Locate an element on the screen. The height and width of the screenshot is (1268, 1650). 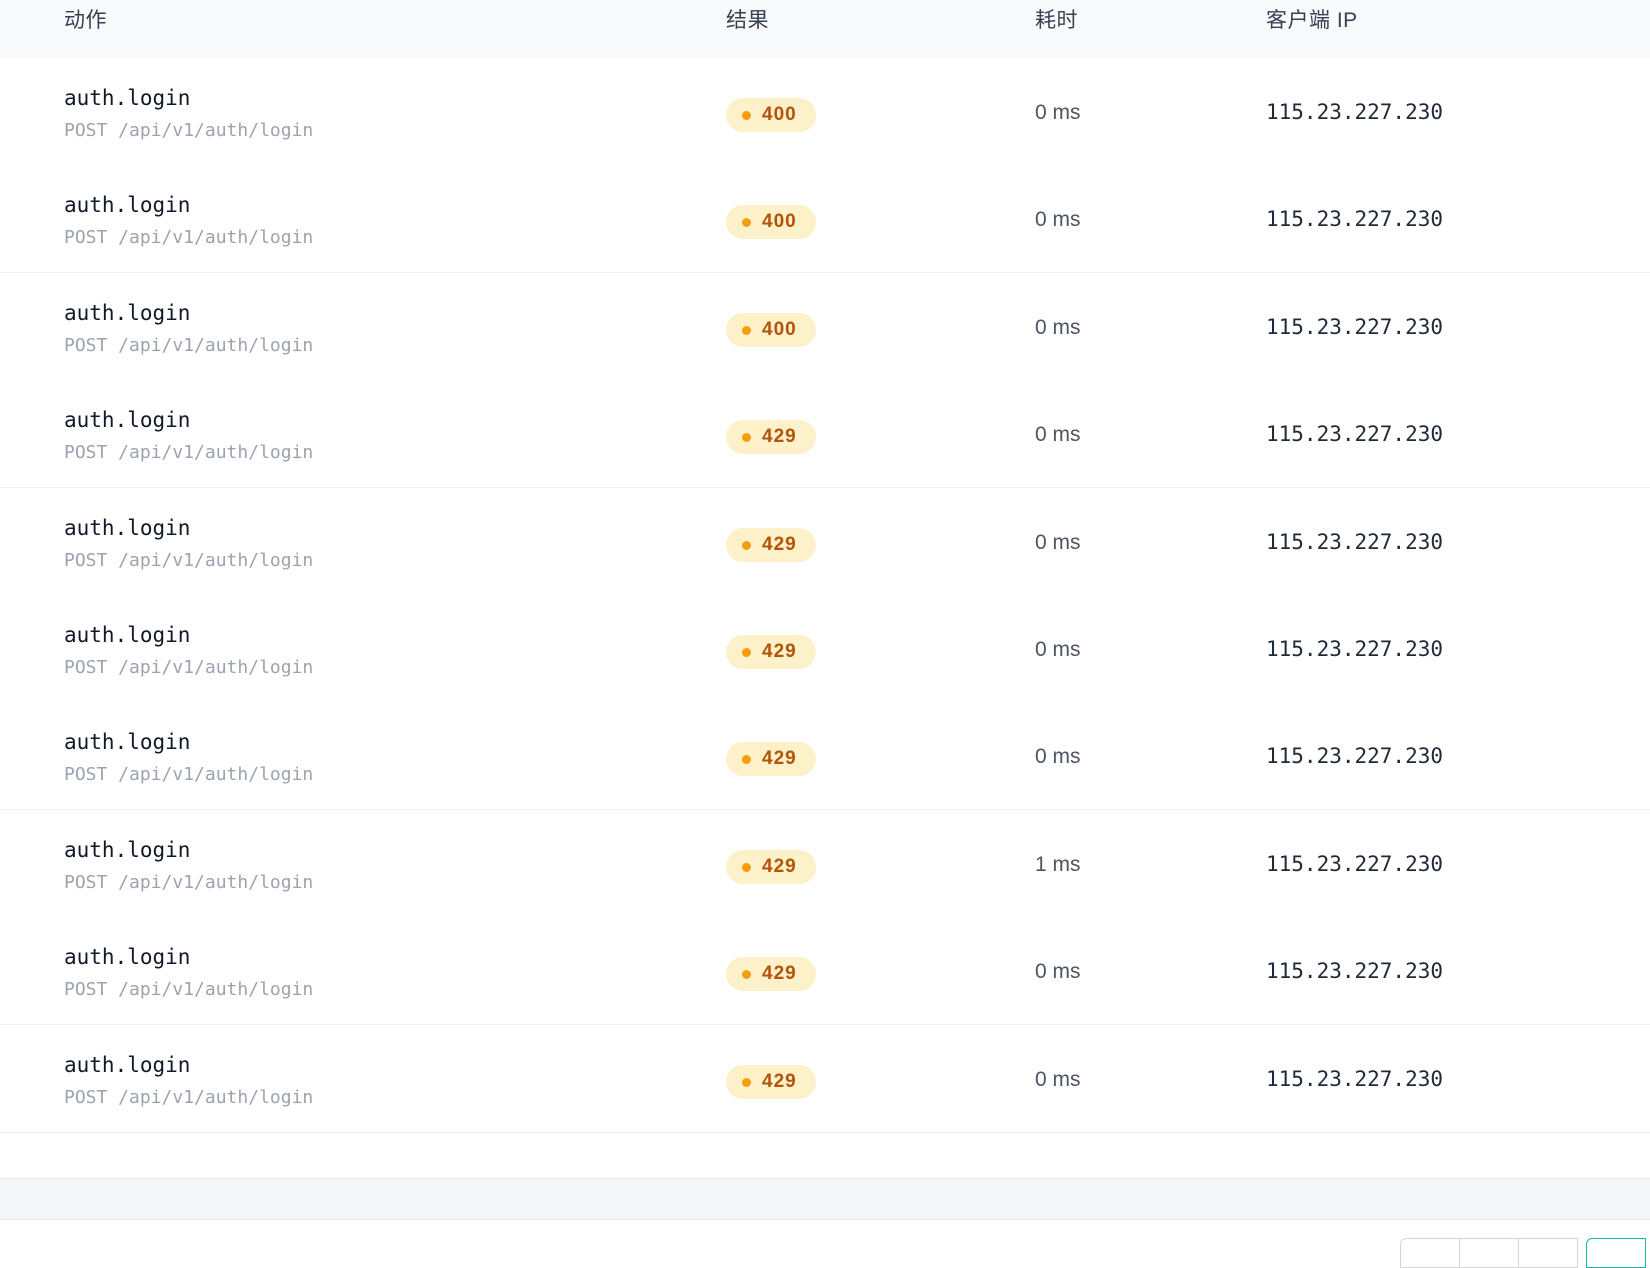
column-header-action: 动作 is located at coordinates (85, 19).